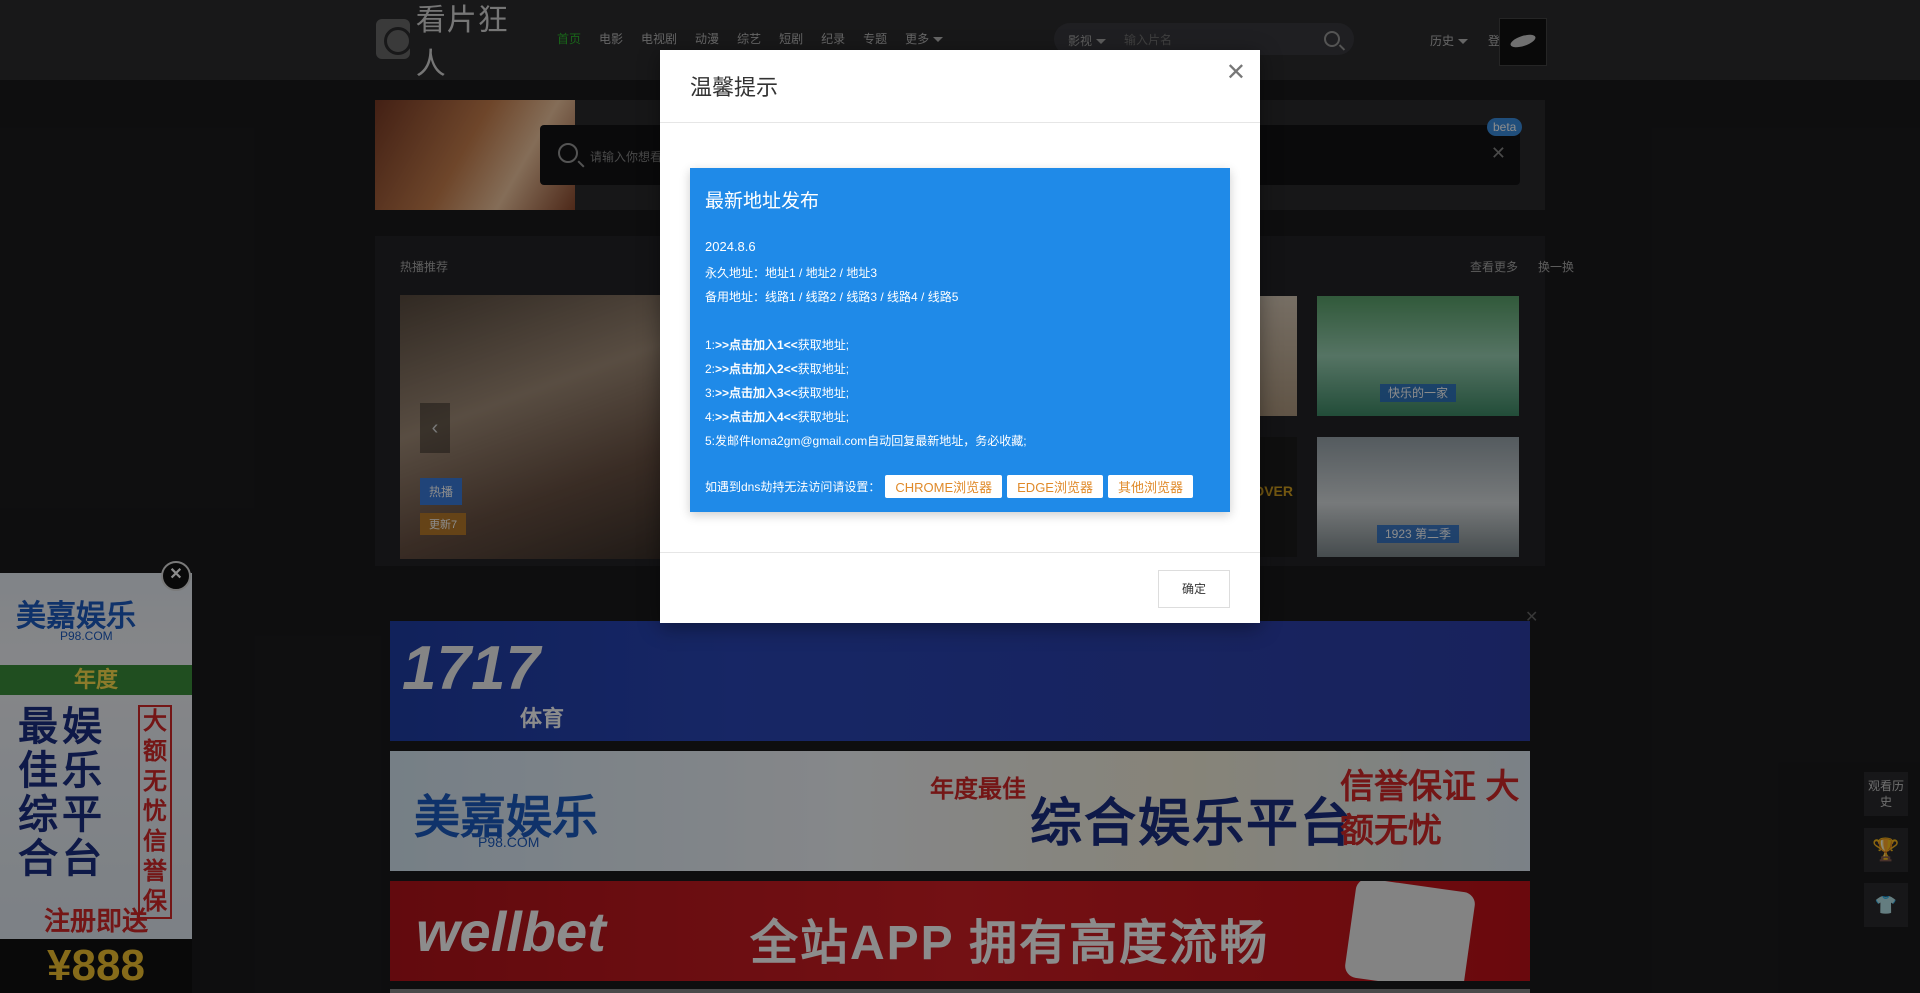  What do you see at coordinates (710, 369) in the screenshot?
I see `item-num: 2:` at bounding box center [710, 369].